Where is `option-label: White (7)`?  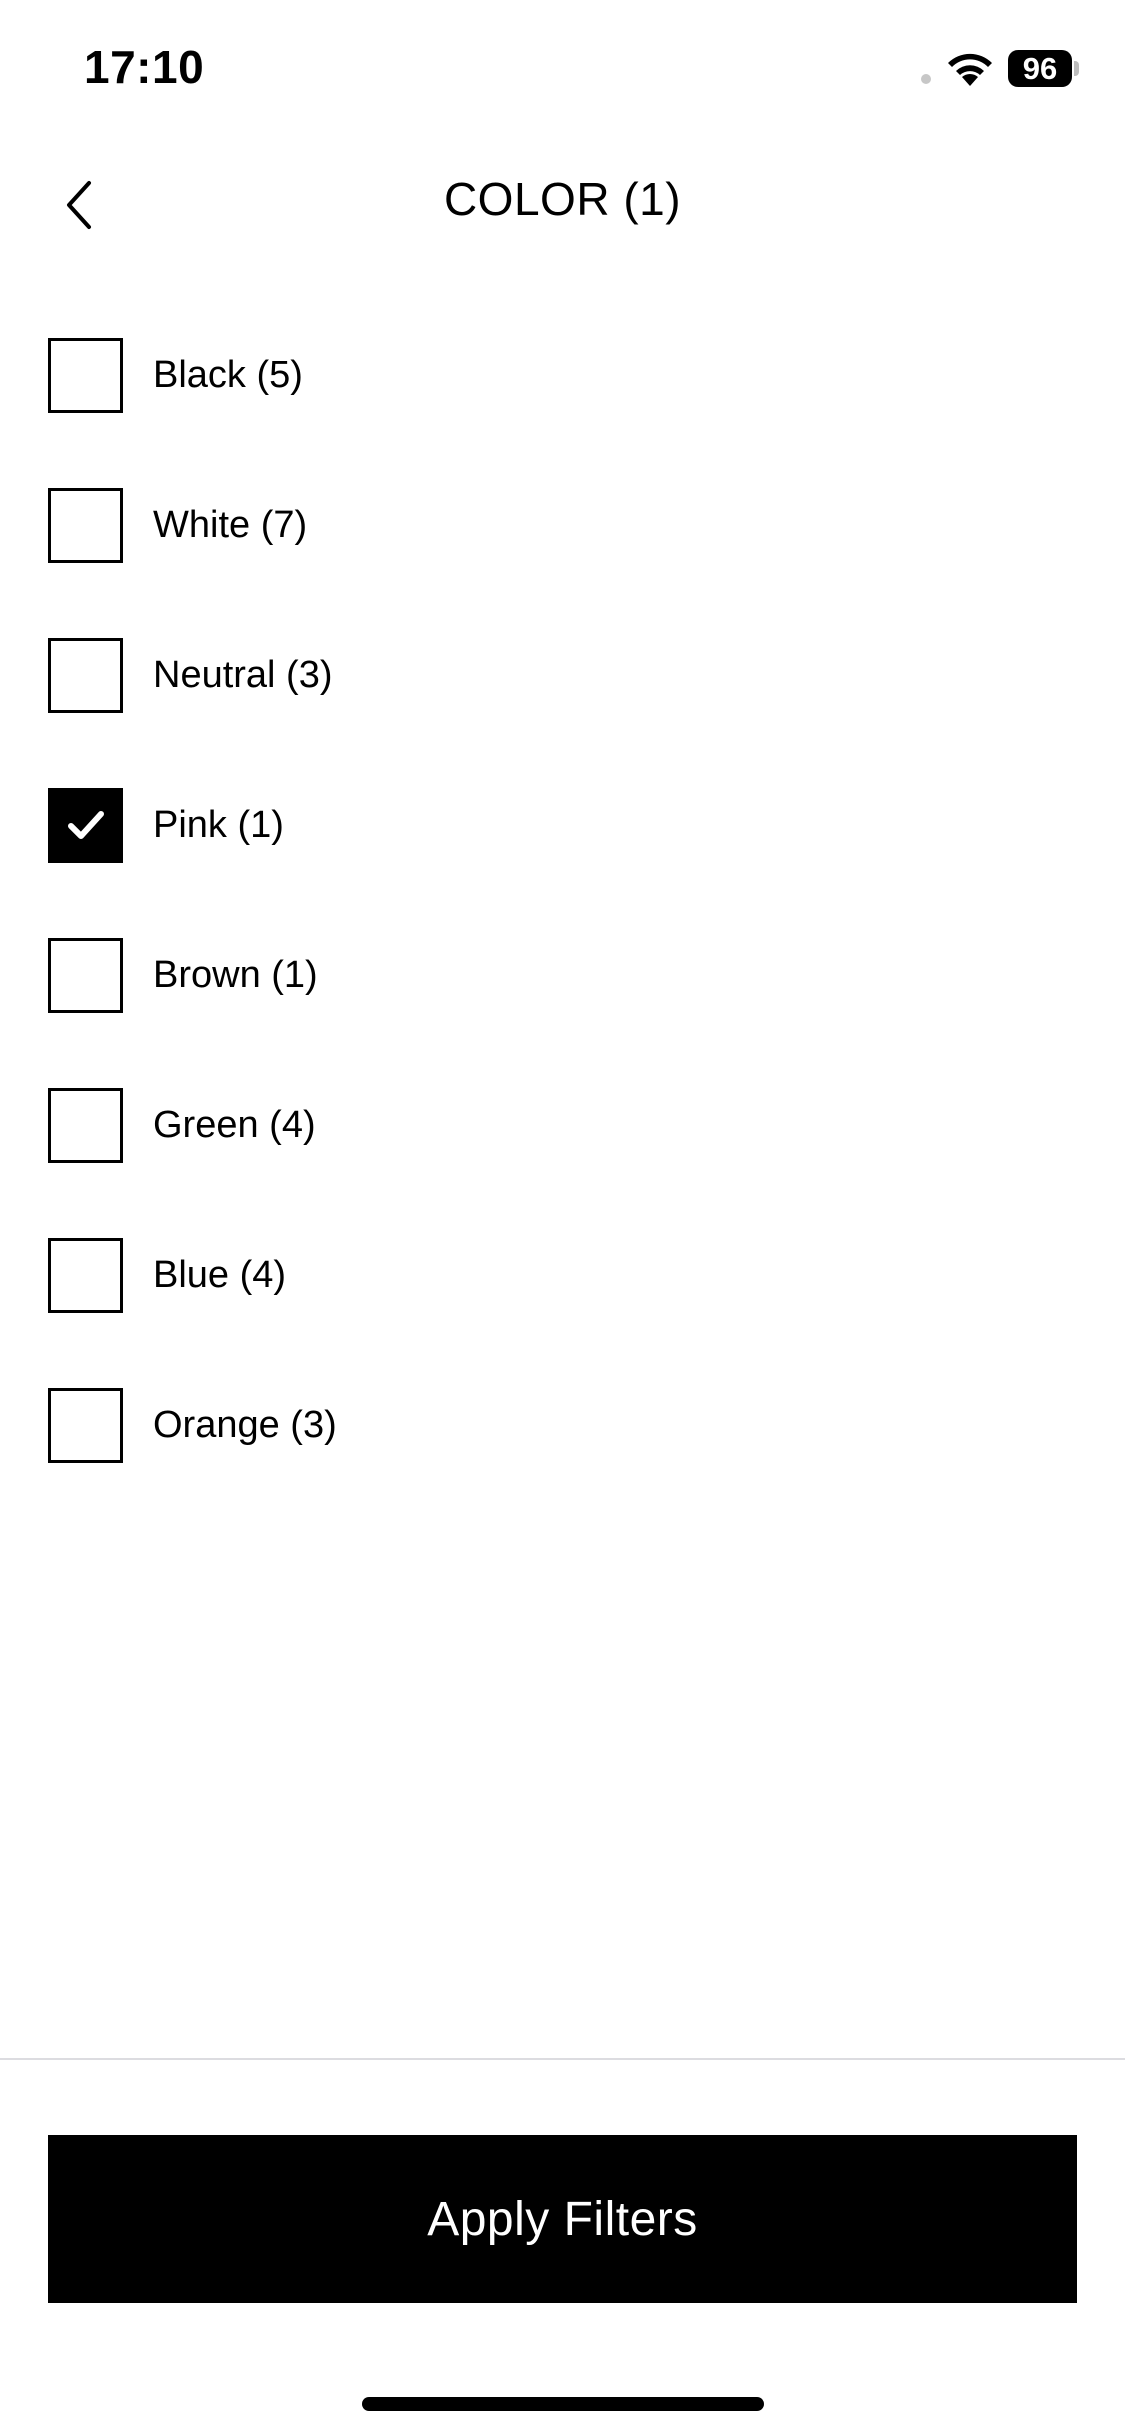
option-label: White (7) is located at coordinates (230, 524).